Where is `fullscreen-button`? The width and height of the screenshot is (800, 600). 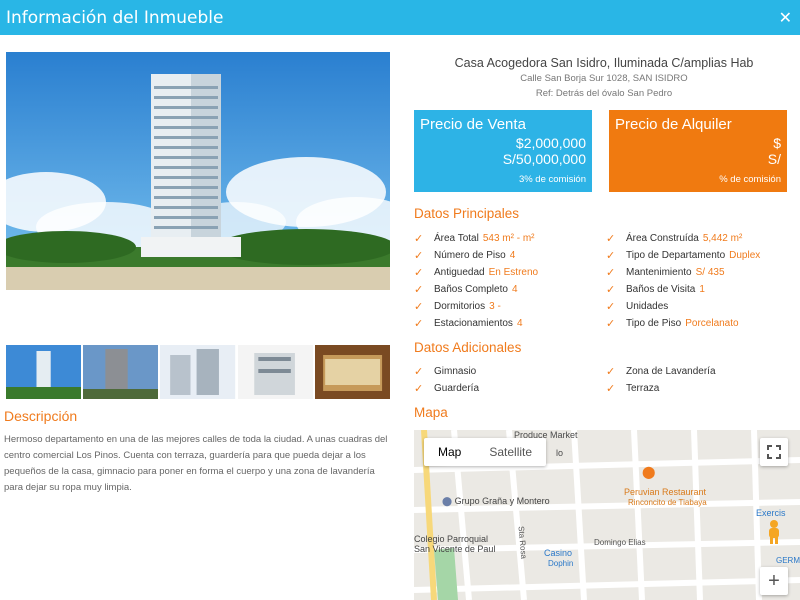
fullscreen-button is located at coordinates (774, 452).